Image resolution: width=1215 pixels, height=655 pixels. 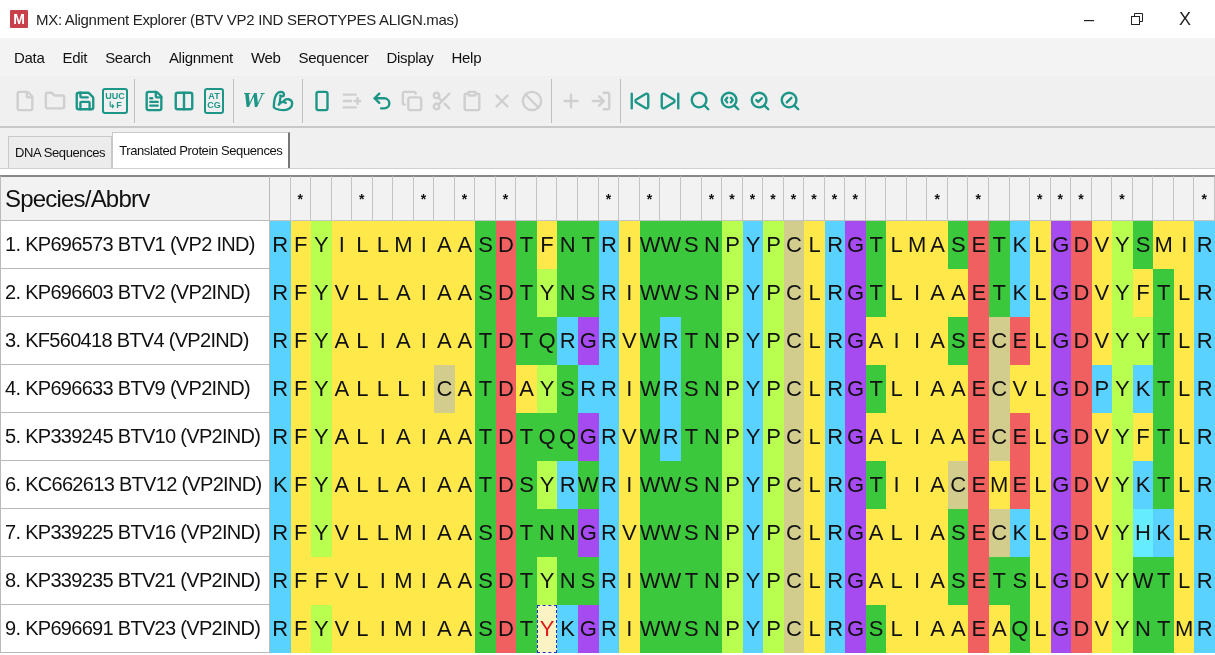 What do you see at coordinates (403, 581) in the screenshot?
I see `residue-cell: M` at bounding box center [403, 581].